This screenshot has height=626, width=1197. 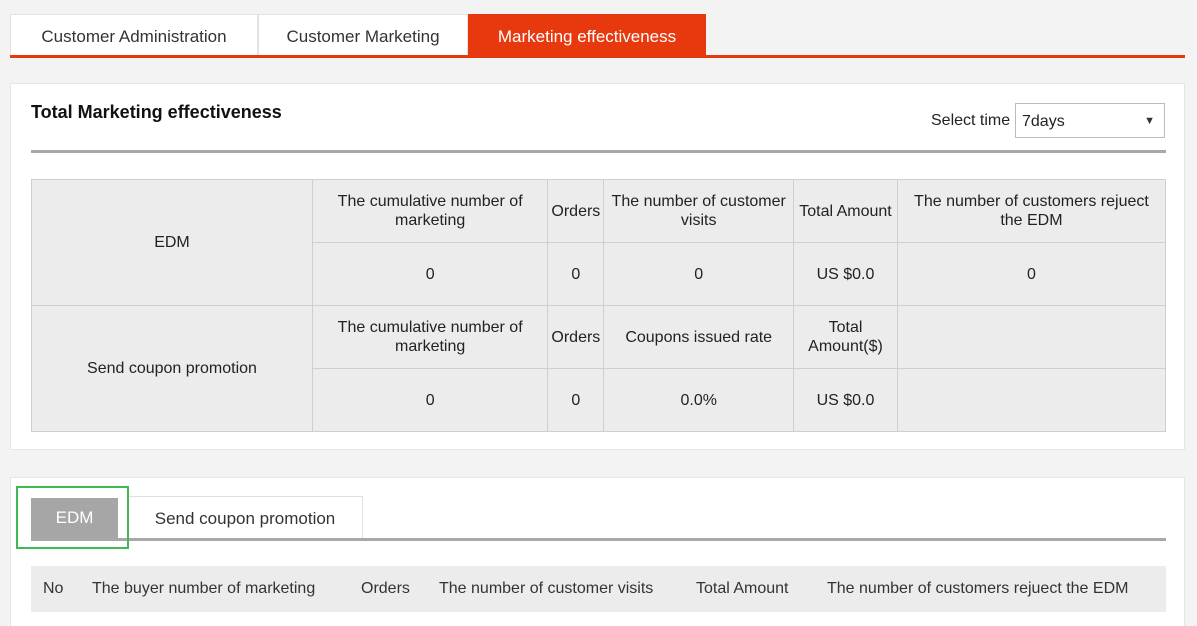 I want to click on detail-tab-bar: EDM Send coupon promotion, so click(x=598, y=518).